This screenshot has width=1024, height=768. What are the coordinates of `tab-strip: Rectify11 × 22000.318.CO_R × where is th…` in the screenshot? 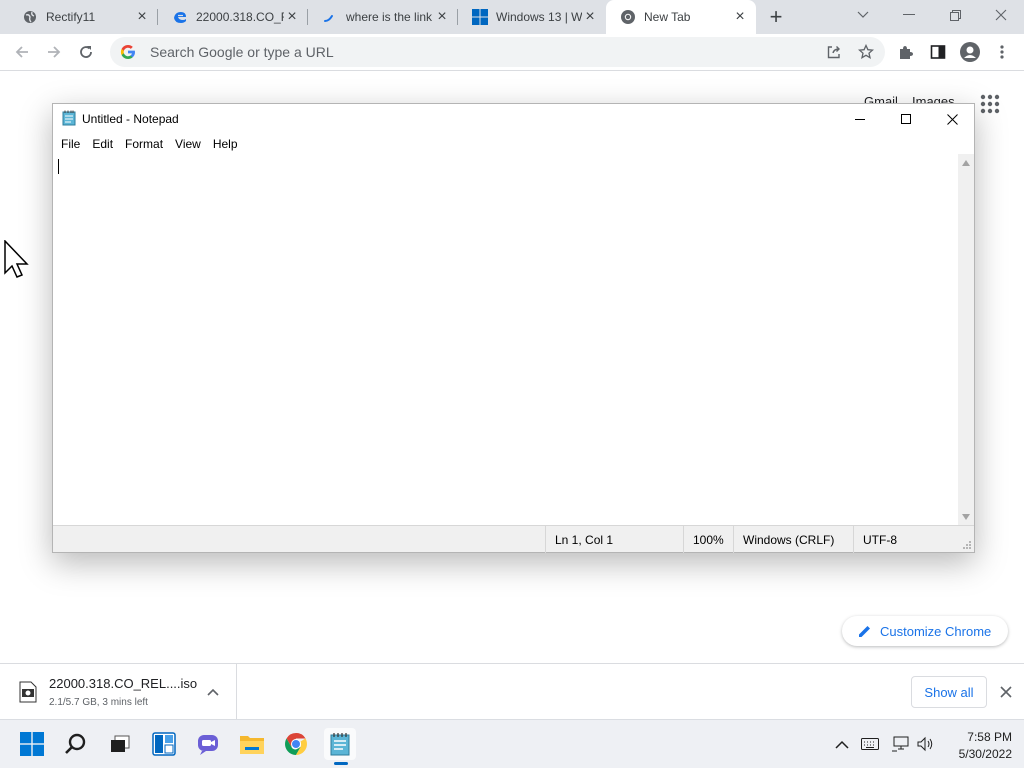 It's located at (512, 17).